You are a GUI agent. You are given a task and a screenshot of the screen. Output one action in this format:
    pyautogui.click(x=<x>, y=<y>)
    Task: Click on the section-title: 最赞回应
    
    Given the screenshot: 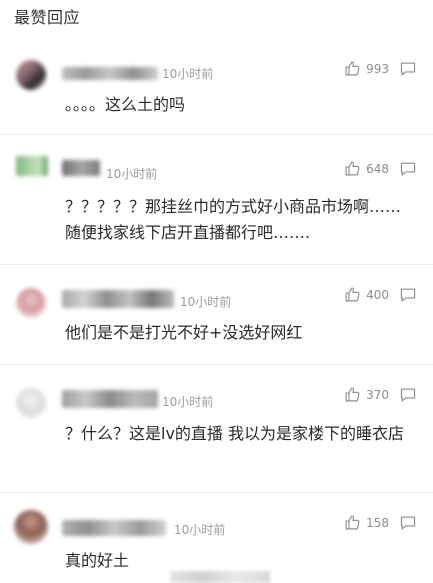 What is the action you would take?
    pyautogui.click(x=47, y=17)
    